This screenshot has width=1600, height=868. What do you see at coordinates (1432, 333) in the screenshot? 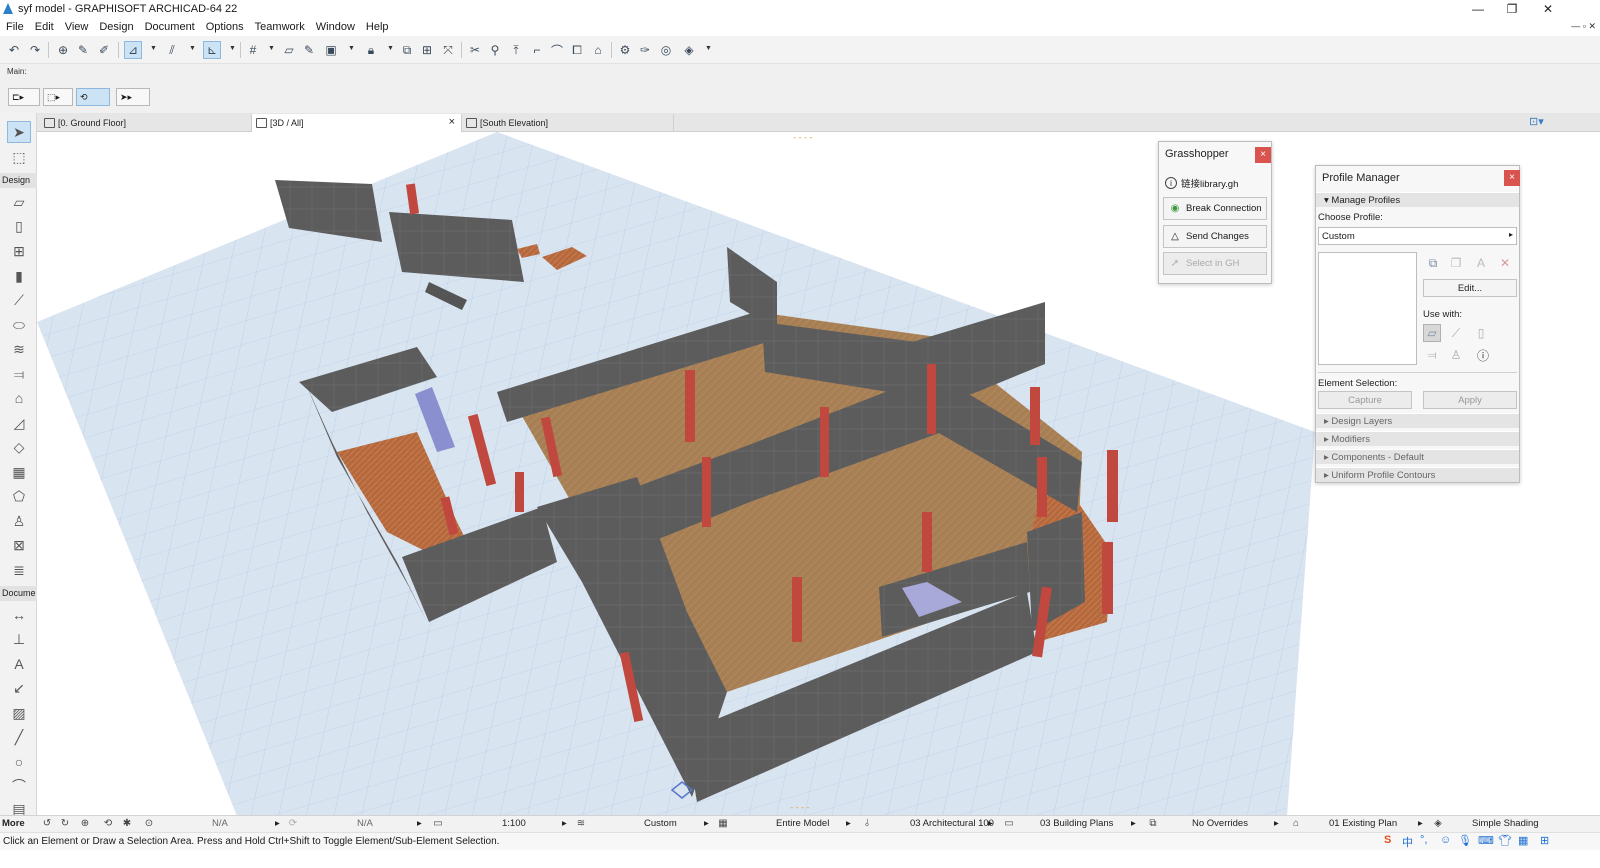
I see `use-with-wall-icon: ▱` at bounding box center [1432, 333].